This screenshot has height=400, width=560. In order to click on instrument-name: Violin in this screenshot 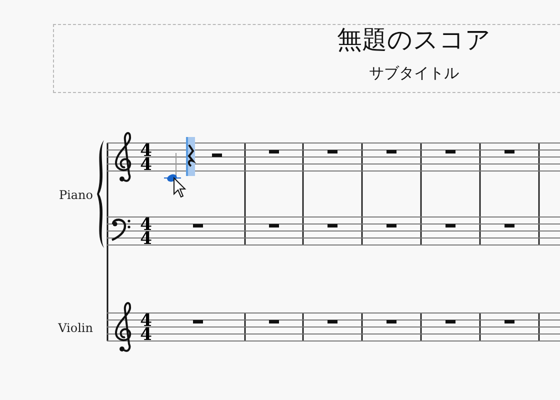, I will do `click(75, 328)`.